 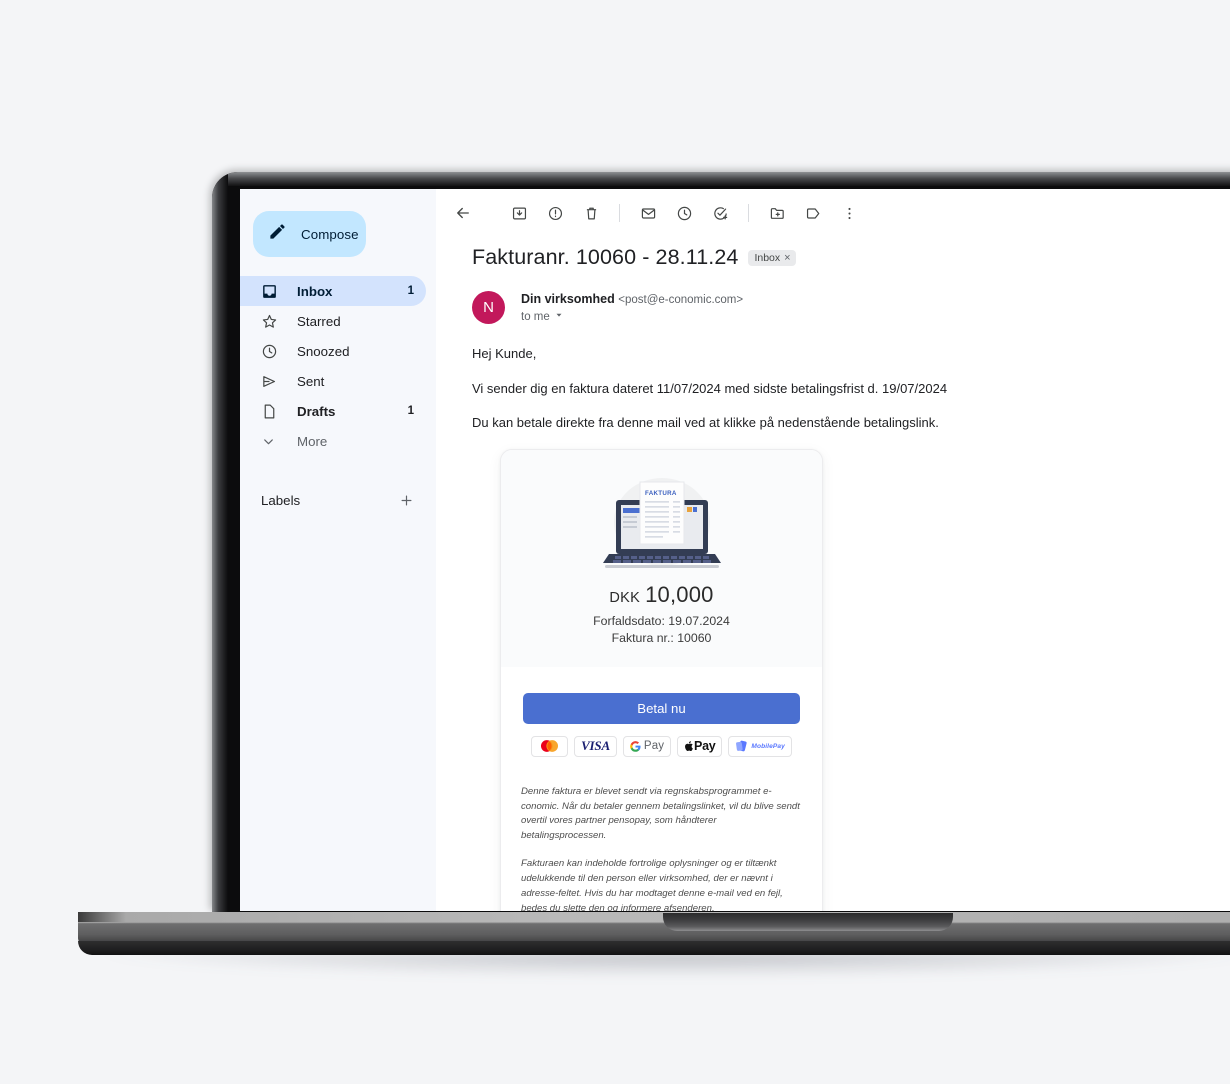 I want to click on invoice-due-date: Forfaldsdato: 19.07.2024, so click(x=661, y=620).